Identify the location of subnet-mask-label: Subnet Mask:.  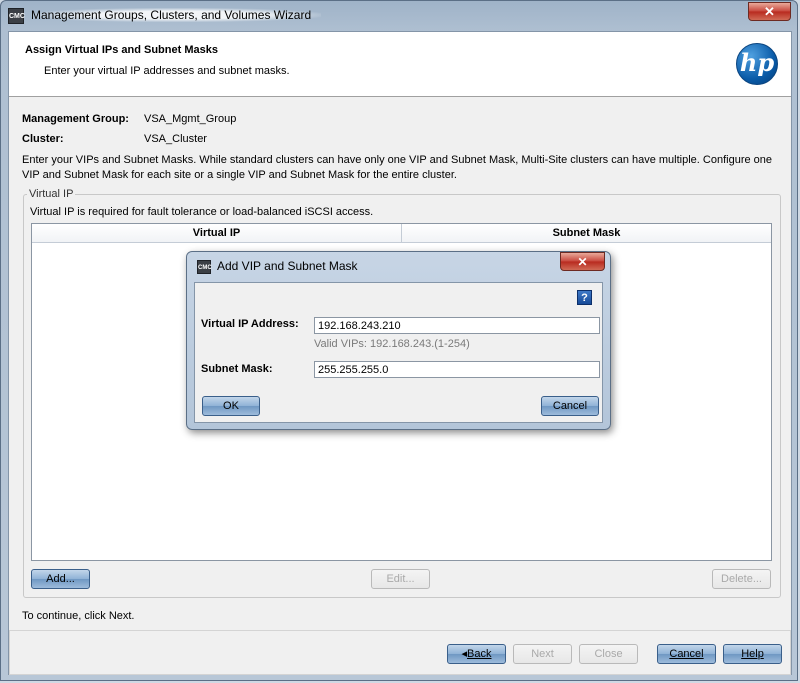
(237, 369).